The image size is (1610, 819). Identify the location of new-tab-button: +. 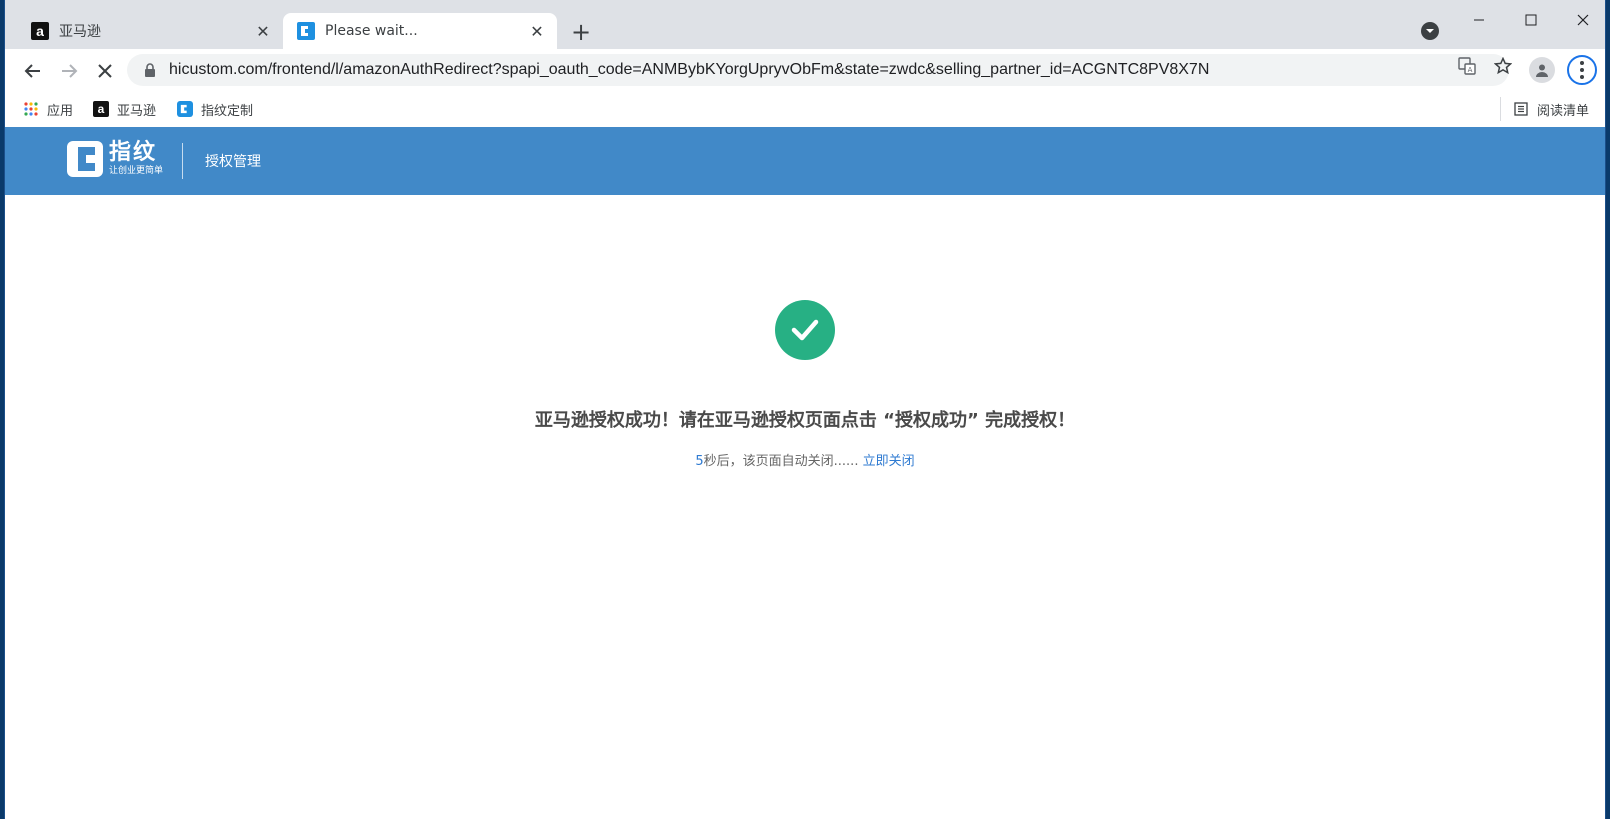
(581, 32).